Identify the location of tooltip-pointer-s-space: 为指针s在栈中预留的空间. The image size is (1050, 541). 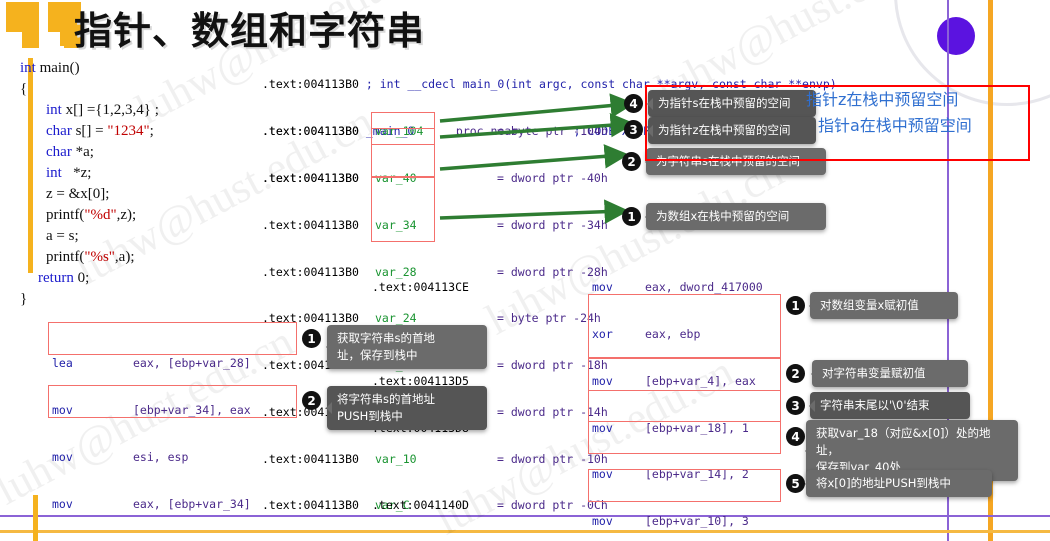
(731, 103).